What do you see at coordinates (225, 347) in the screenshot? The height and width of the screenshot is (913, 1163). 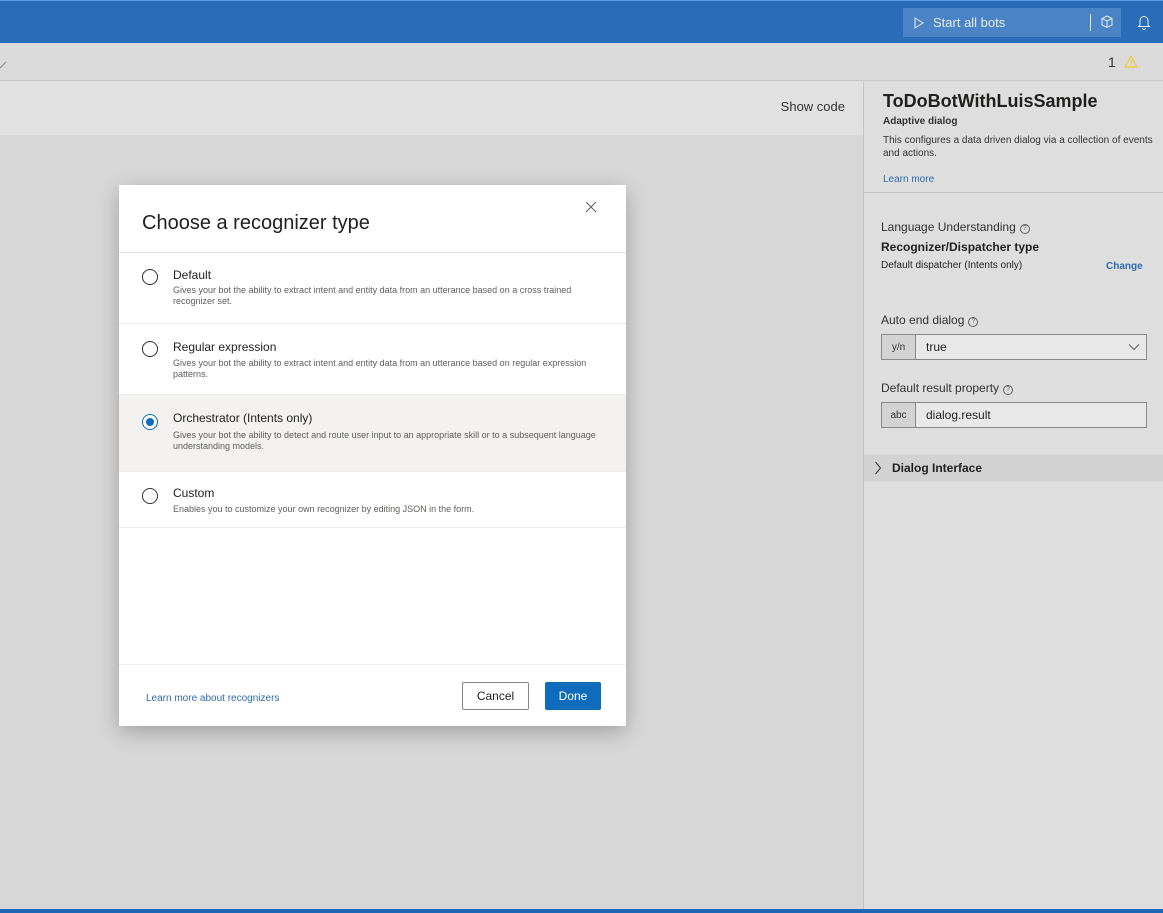 I see `option-title: Regular expression` at bounding box center [225, 347].